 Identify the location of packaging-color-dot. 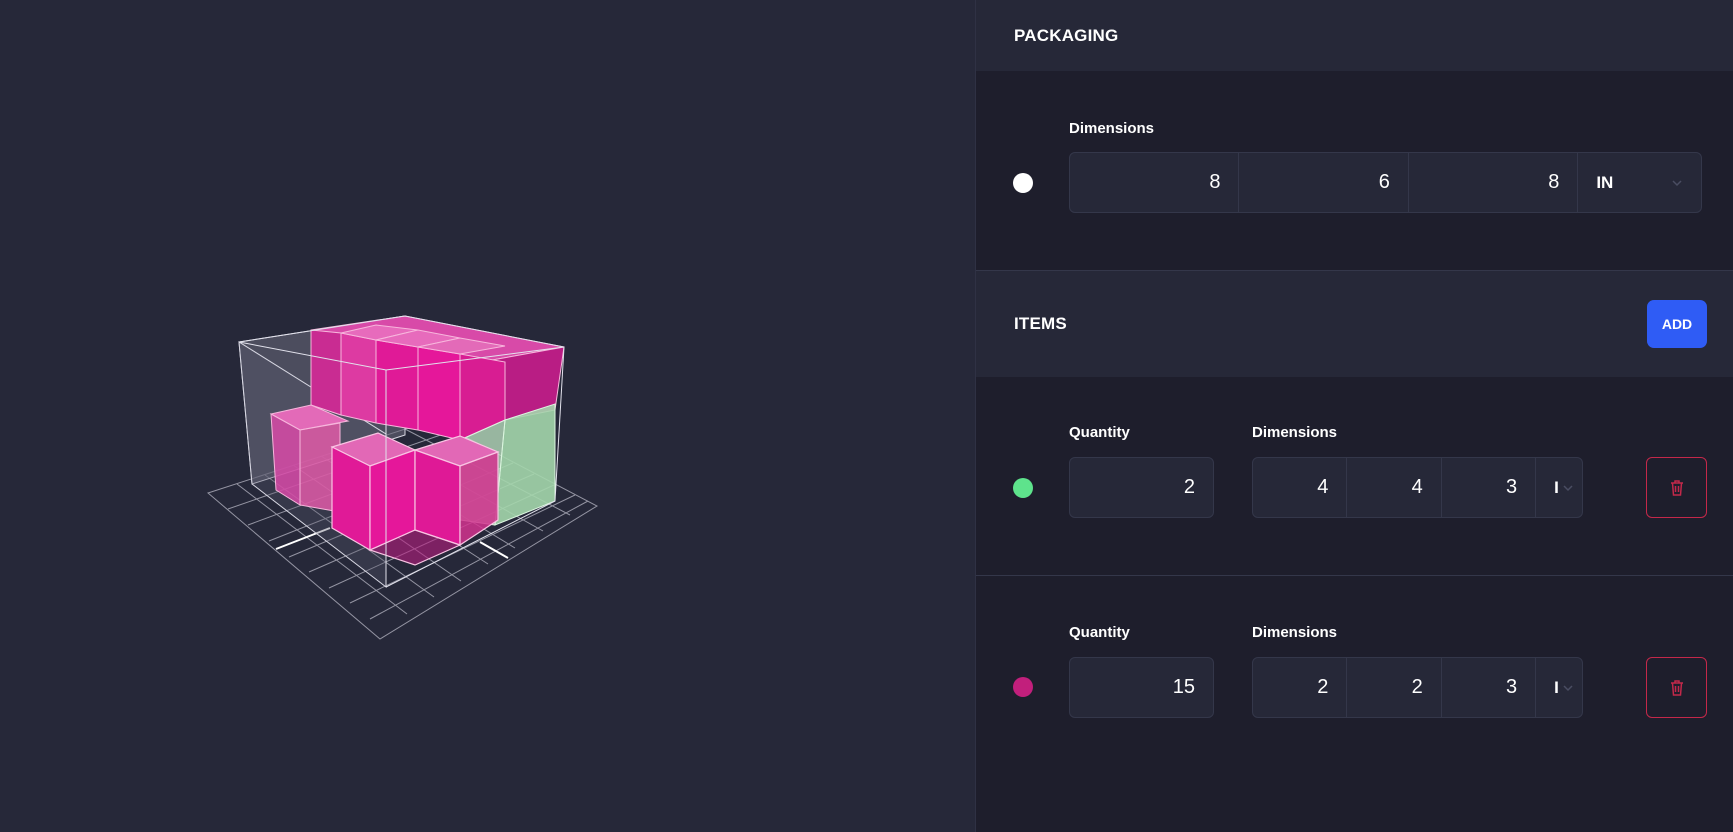
(1023, 183).